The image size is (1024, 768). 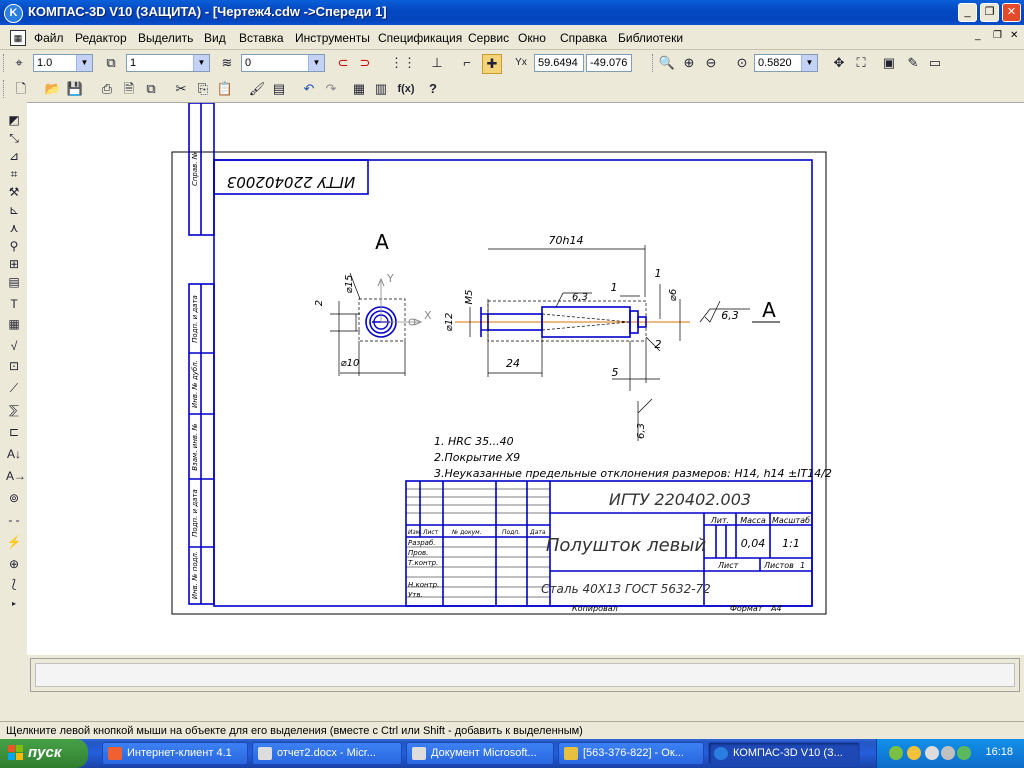 I want to click on position-icon: ⅀, so click(x=14, y=410).